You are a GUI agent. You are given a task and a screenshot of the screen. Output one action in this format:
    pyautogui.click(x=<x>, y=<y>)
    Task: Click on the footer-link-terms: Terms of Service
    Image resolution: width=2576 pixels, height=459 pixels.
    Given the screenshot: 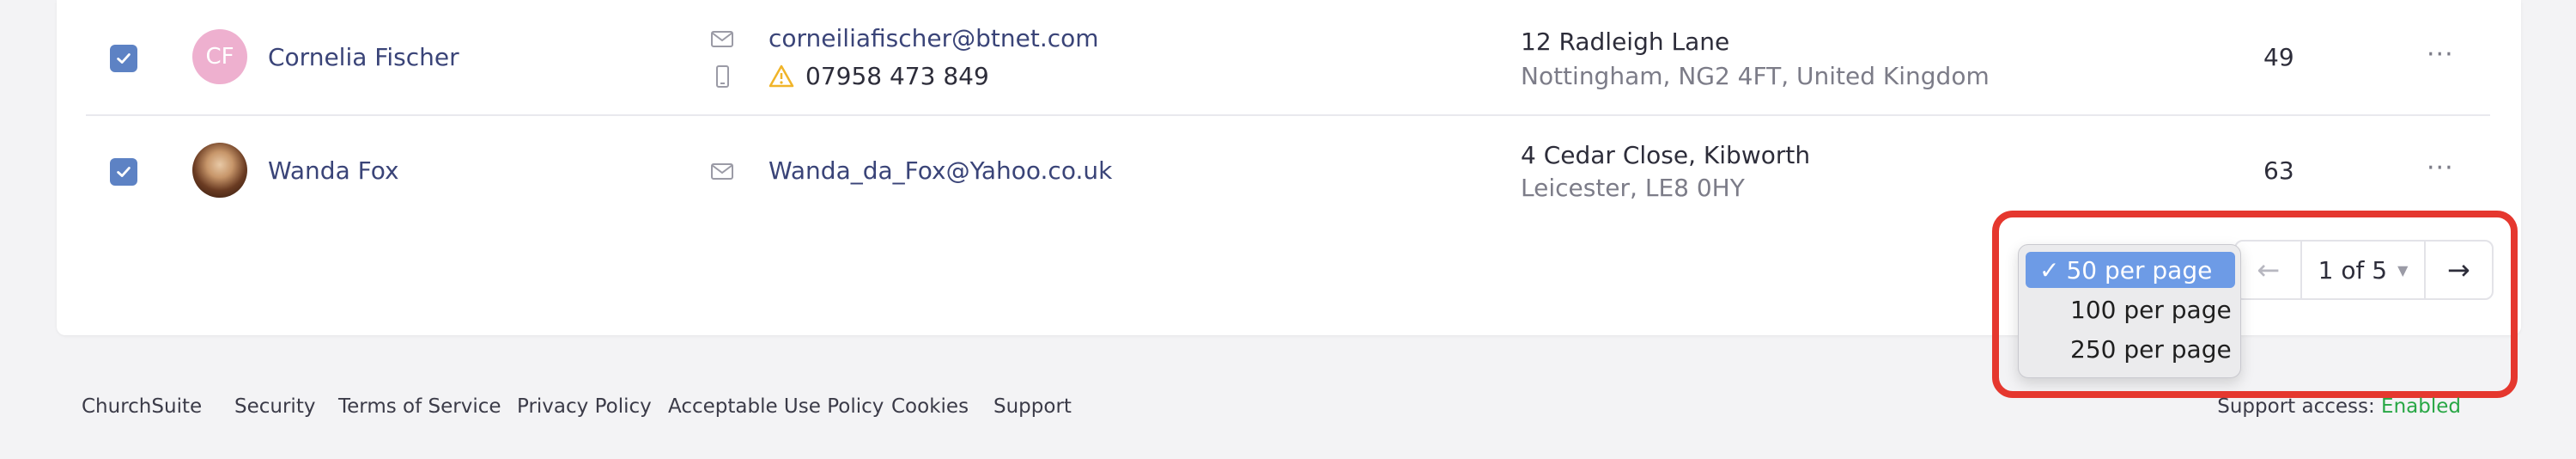 What is the action you would take?
    pyautogui.click(x=420, y=406)
    